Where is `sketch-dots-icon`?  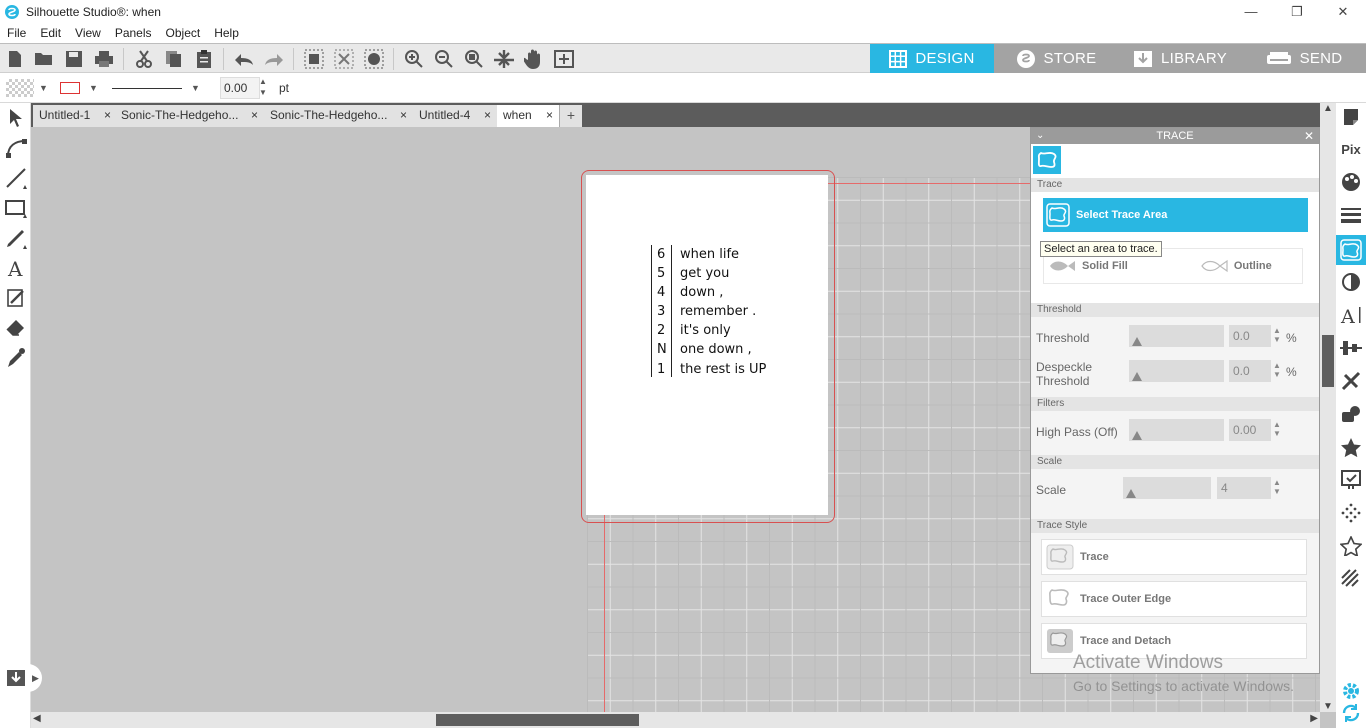
sketch-dots-icon is located at coordinates (1351, 513).